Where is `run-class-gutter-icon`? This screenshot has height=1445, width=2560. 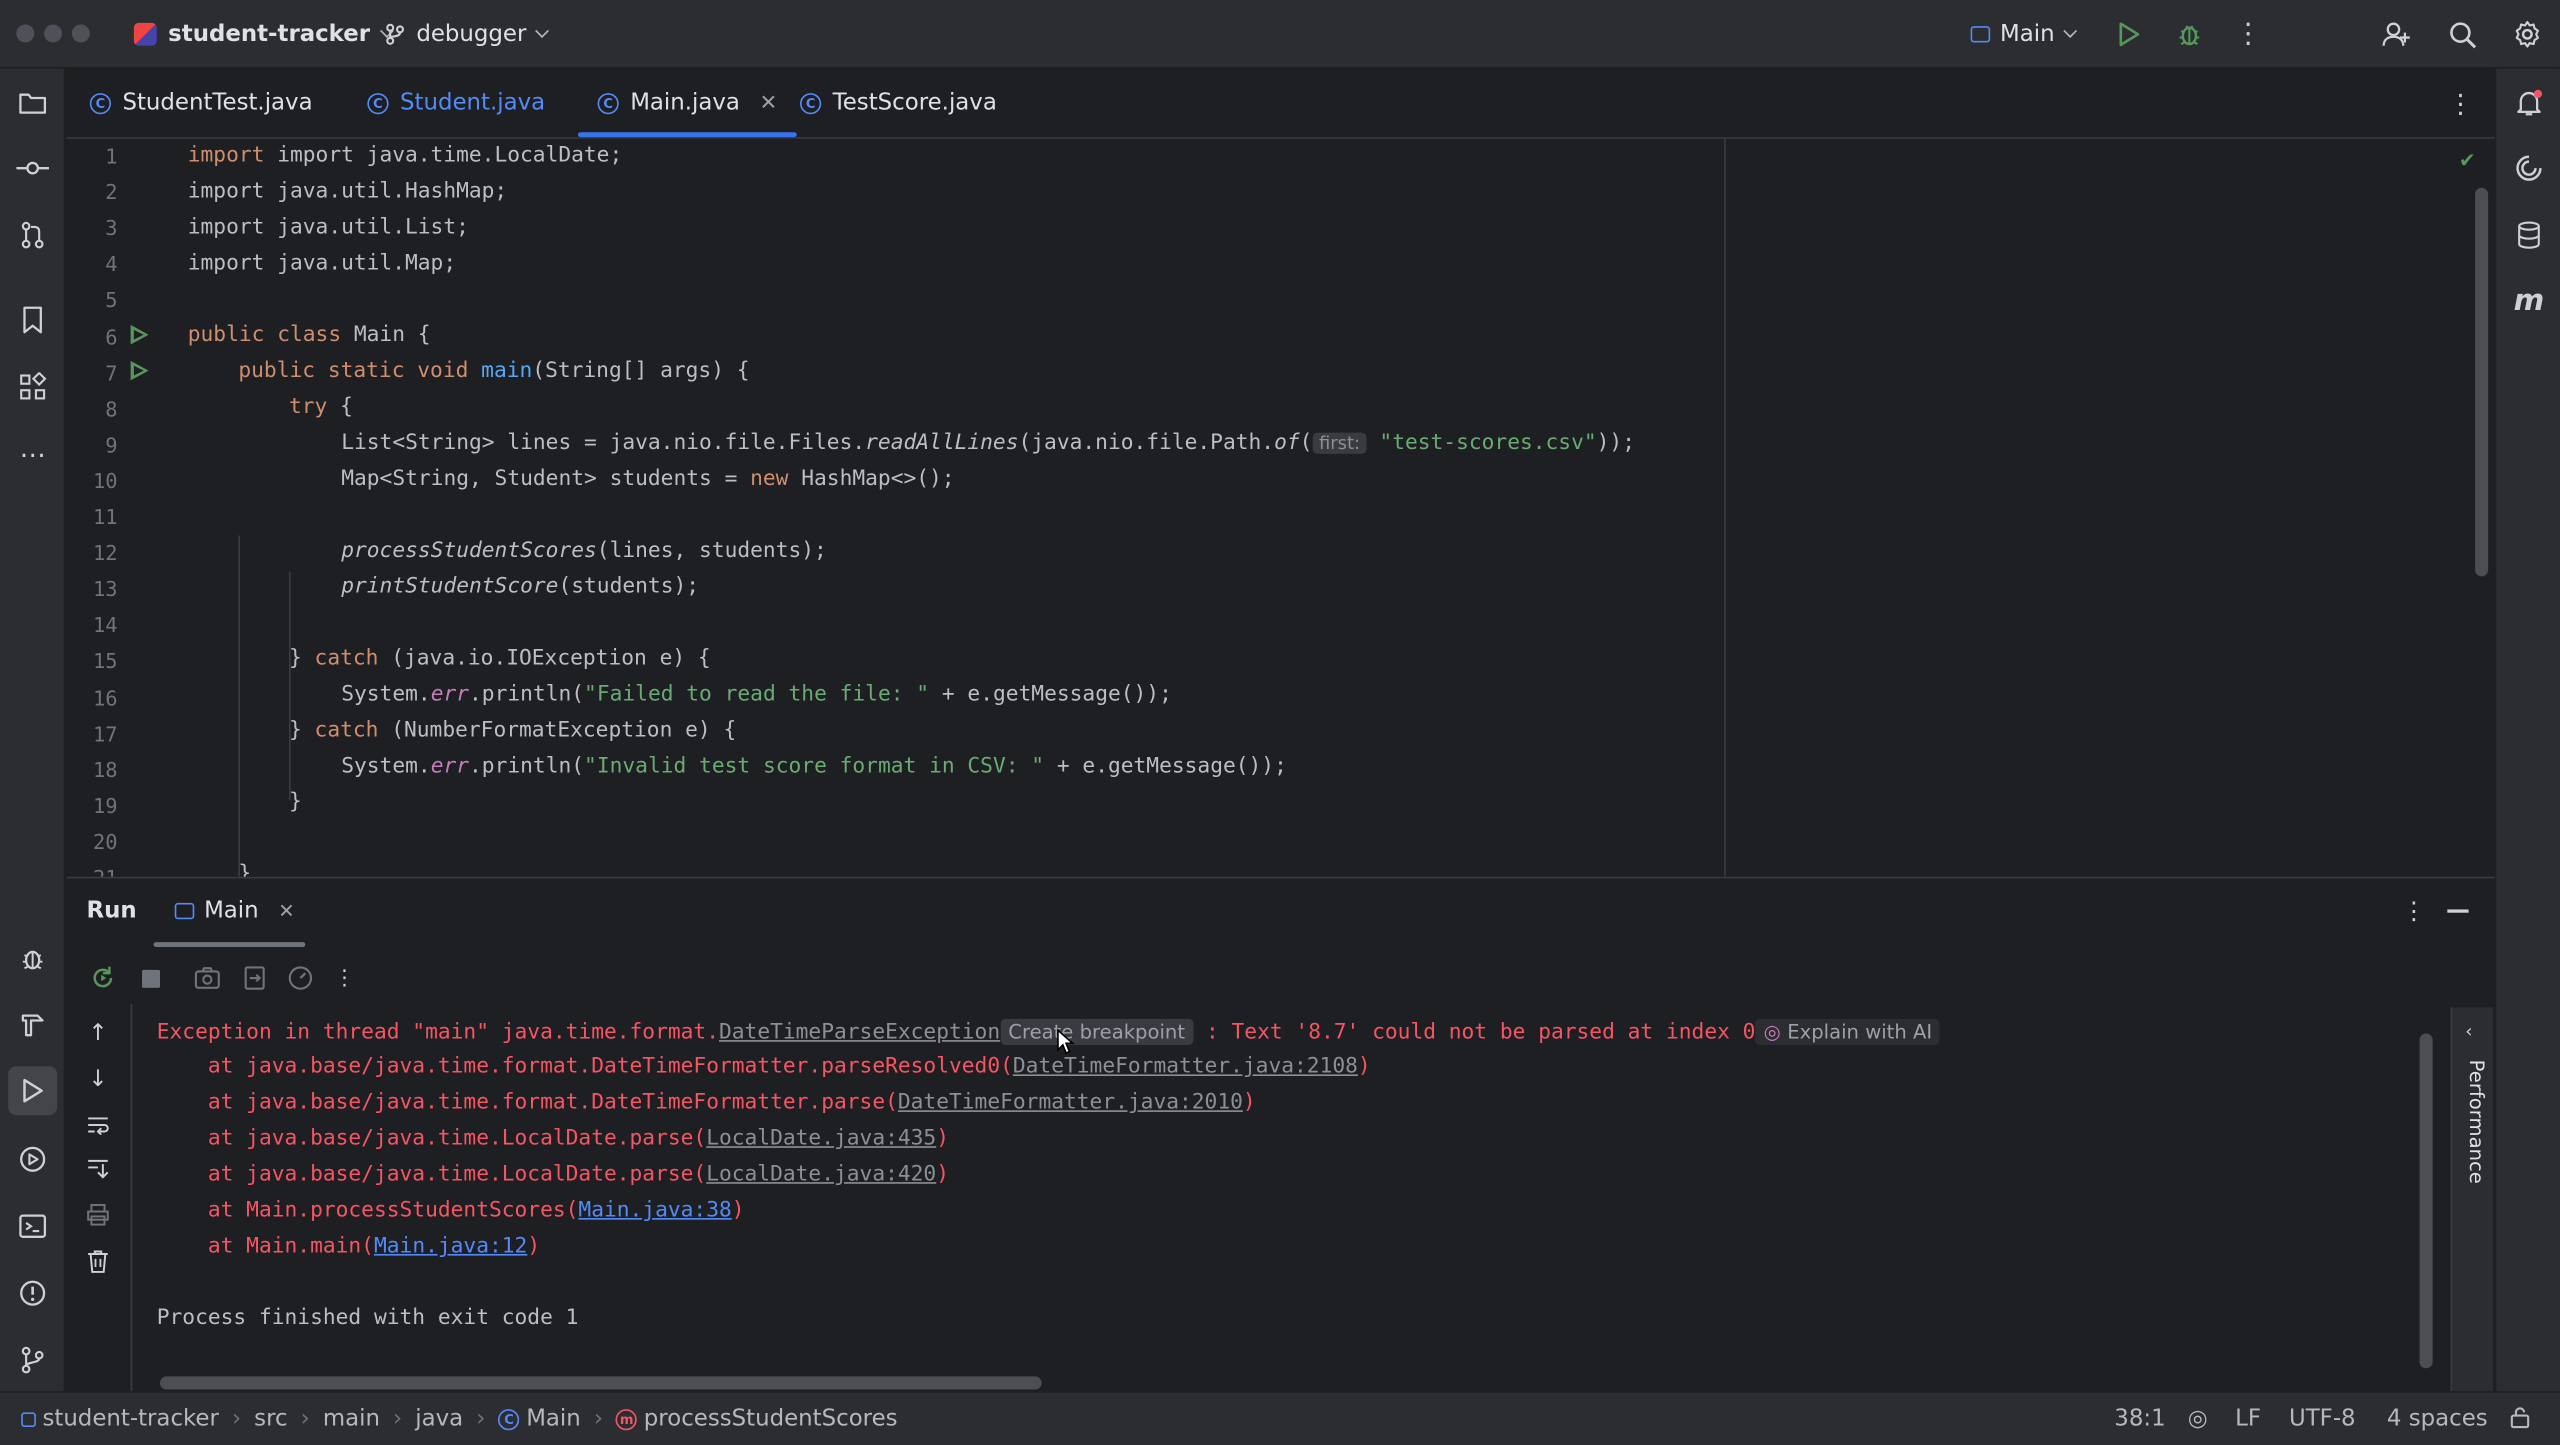 run-class-gutter-icon is located at coordinates (139, 334).